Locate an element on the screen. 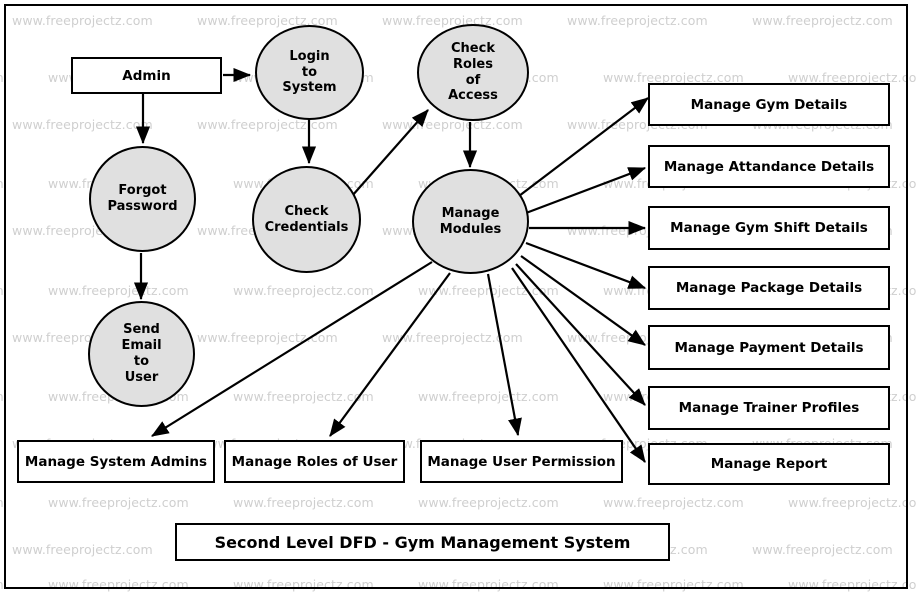 Image resolution: width=916 pixels, height=597 pixels. process-manage-modules-line-1: Manage is located at coordinates (470, 213).